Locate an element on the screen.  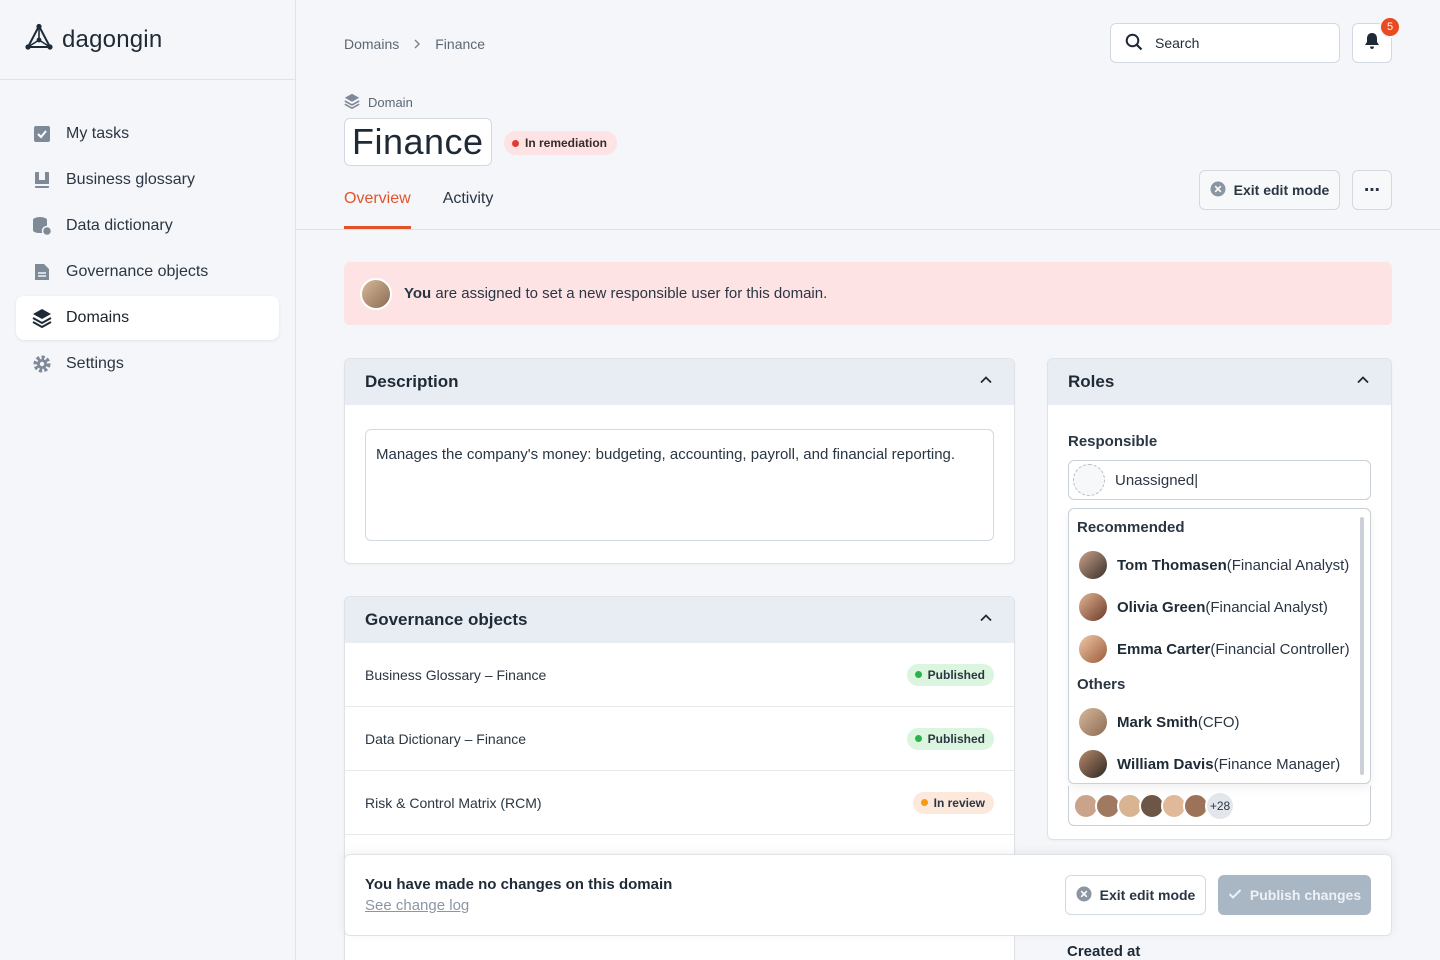
user-option-mark-smith: Mark Smith(CFO) is located at coordinates (1219, 722).